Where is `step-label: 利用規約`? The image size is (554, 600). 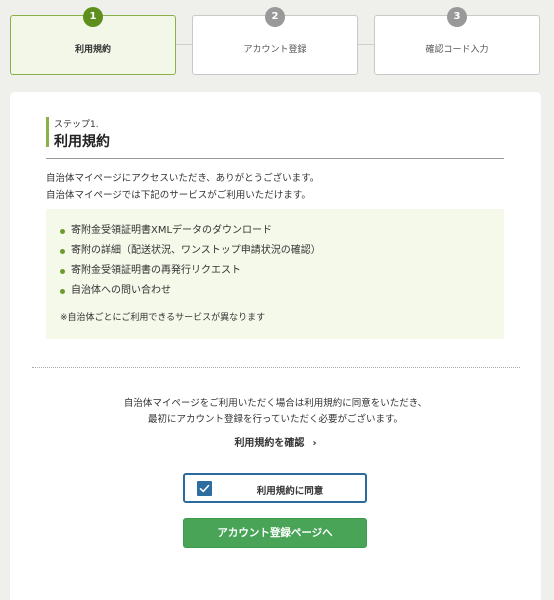 step-label: 利用規約 is located at coordinates (92, 50).